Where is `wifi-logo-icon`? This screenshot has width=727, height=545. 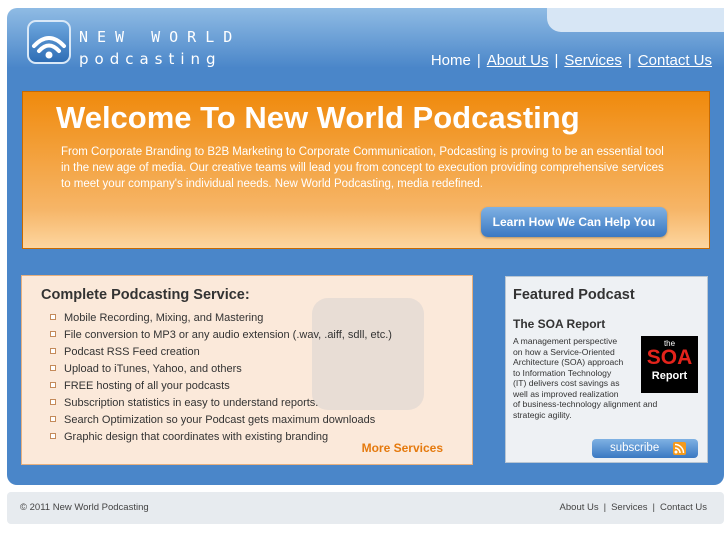 wifi-logo-icon is located at coordinates (49, 42).